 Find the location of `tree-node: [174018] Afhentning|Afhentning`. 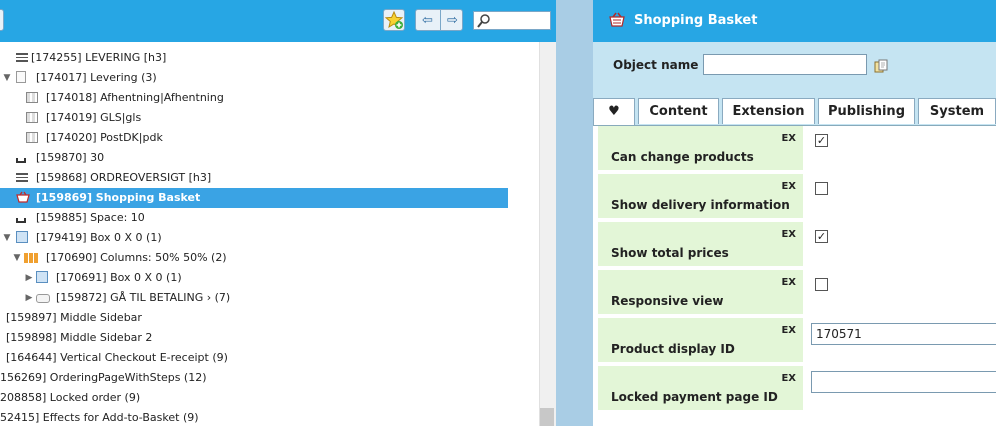

tree-node: [174018] Afhentning|Afhentning is located at coordinates (254, 98).